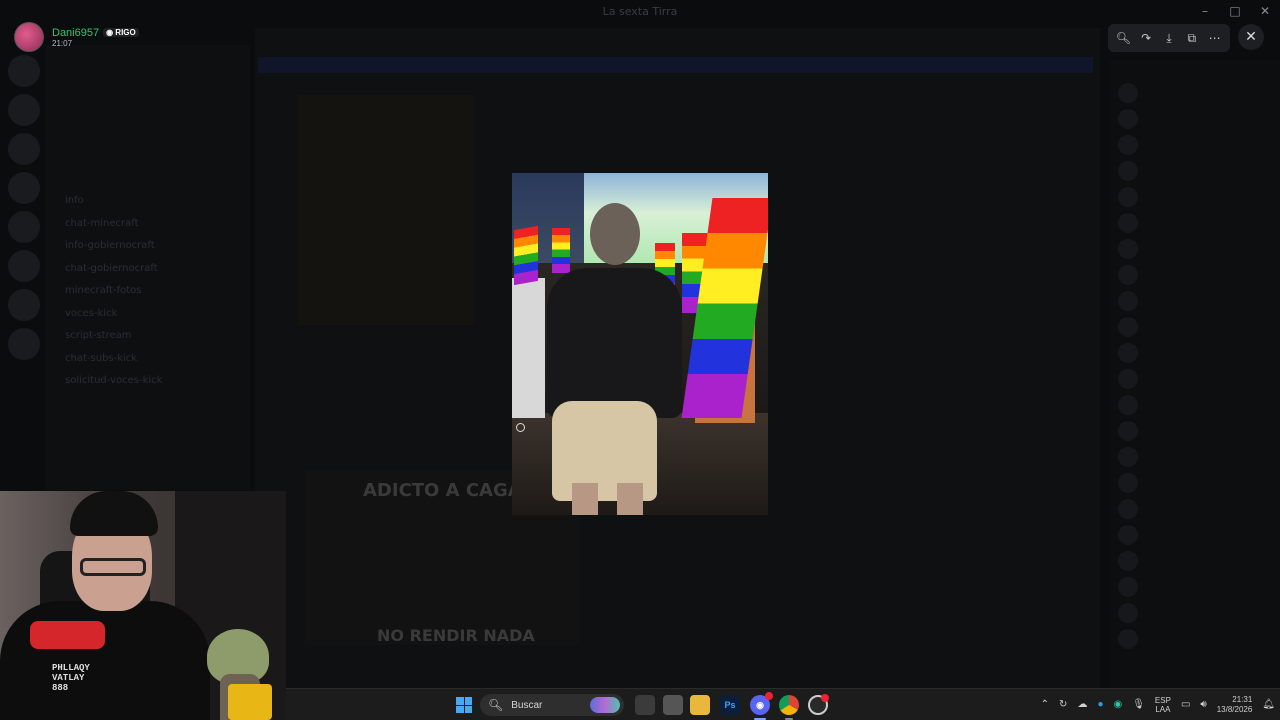 This screenshot has height=720, width=1280. What do you see at coordinates (496, 705) in the screenshot?
I see `search-icon: 🔍︎` at bounding box center [496, 705].